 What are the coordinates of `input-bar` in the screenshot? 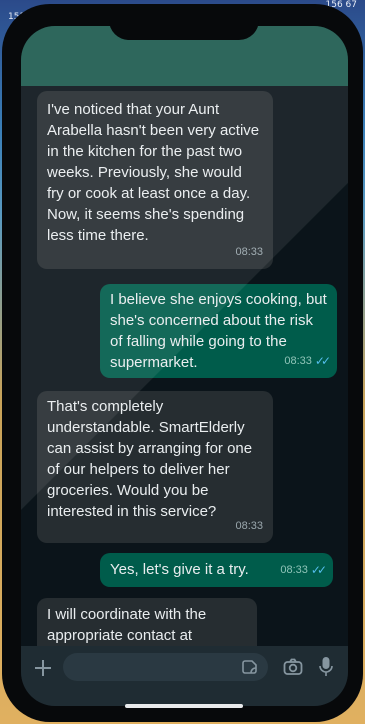 It's located at (184, 676).